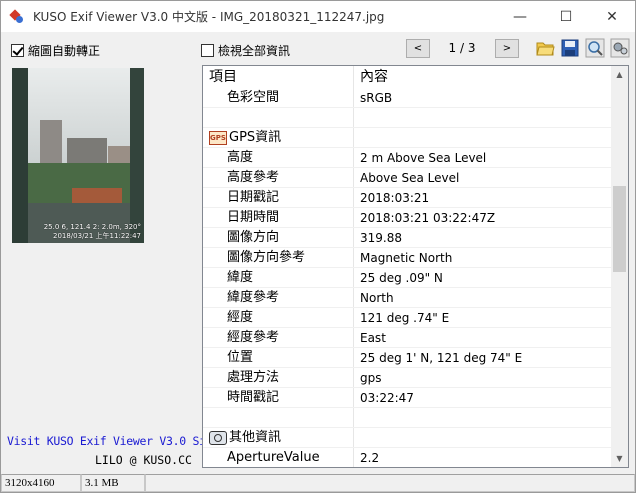 This screenshot has width=636, height=493. What do you see at coordinates (401, 278) in the screenshot?
I see `row-value: 25 deg .09" N` at bounding box center [401, 278].